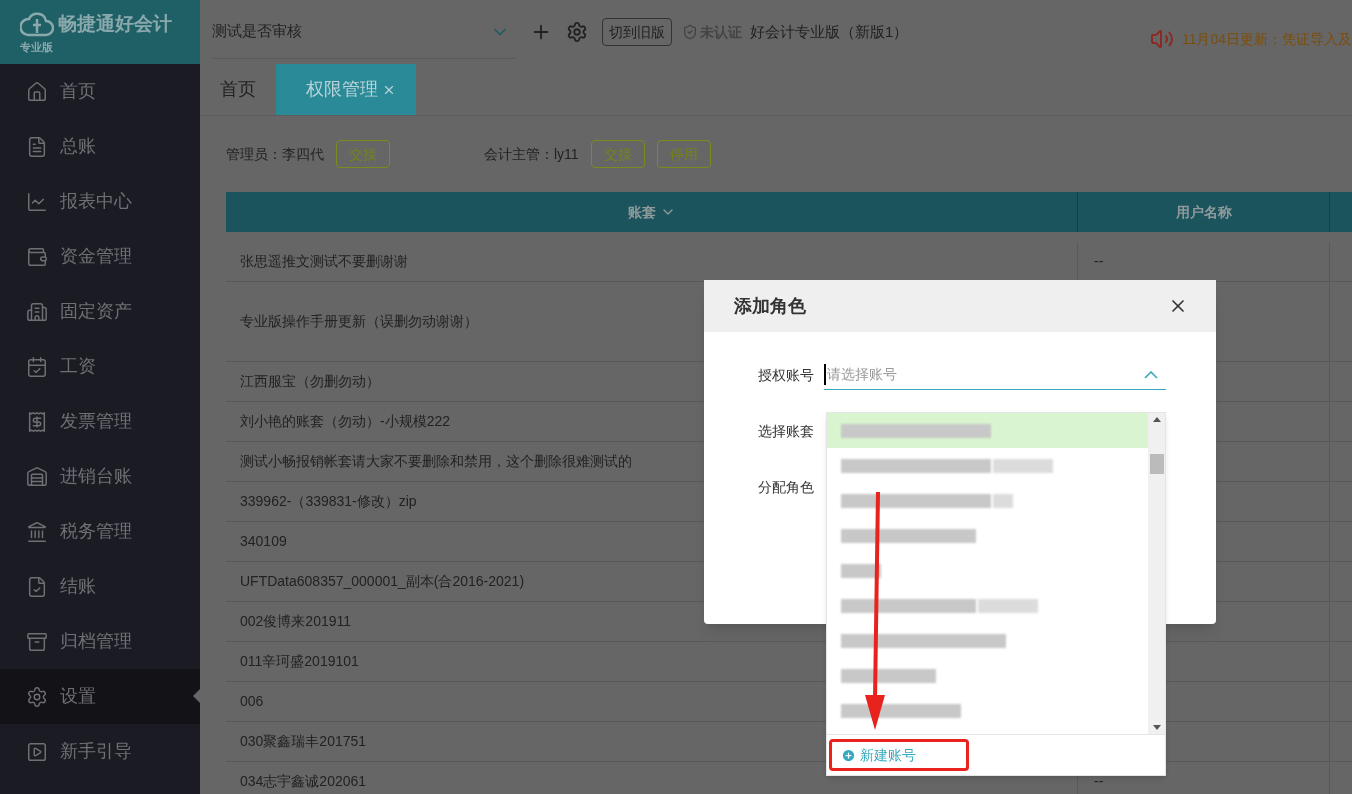 The width and height of the screenshot is (1352, 794). What do you see at coordinates (100, 421) in the screenshot?
I see `sidebar-item: 发票管理` at bounding box center [100, 421].